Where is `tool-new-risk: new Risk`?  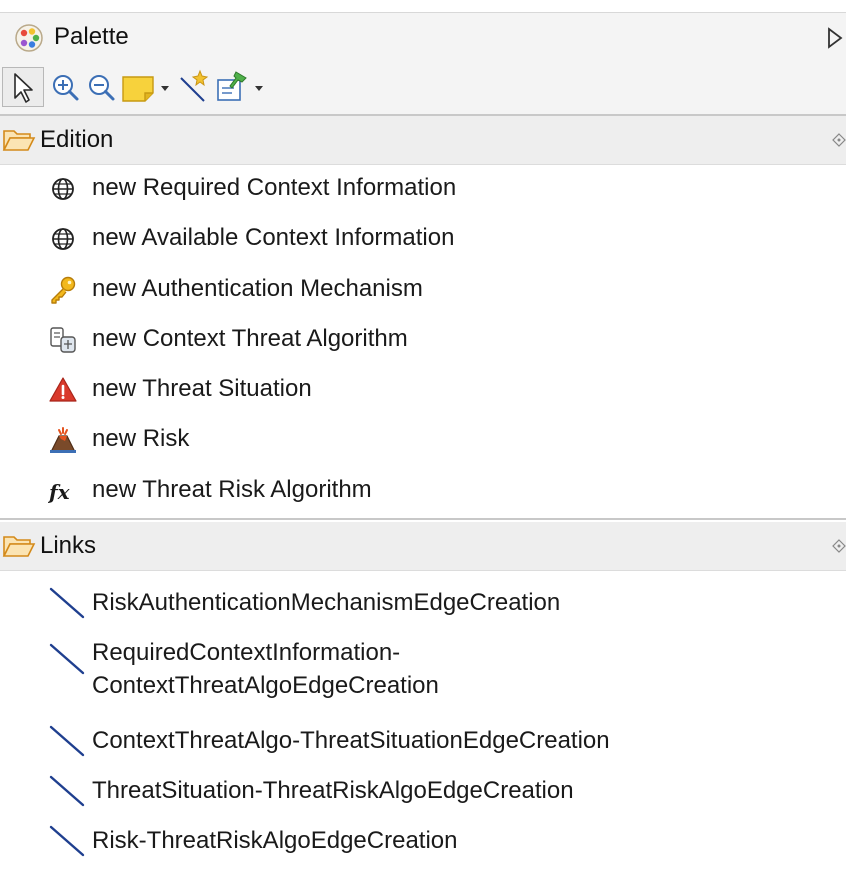 tool-new-risk: new Risk is located at coordinates (423, 441).